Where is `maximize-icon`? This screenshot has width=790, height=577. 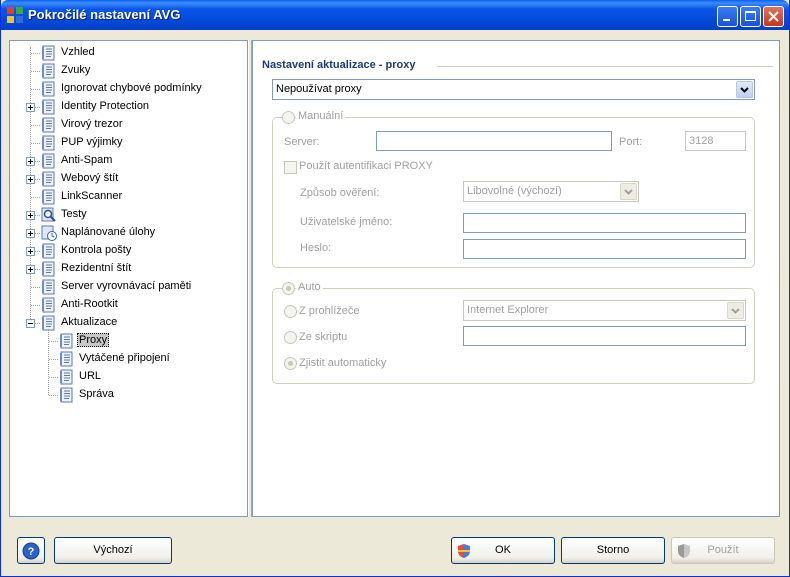 maximize-icon is located at coordinates (750, 16).